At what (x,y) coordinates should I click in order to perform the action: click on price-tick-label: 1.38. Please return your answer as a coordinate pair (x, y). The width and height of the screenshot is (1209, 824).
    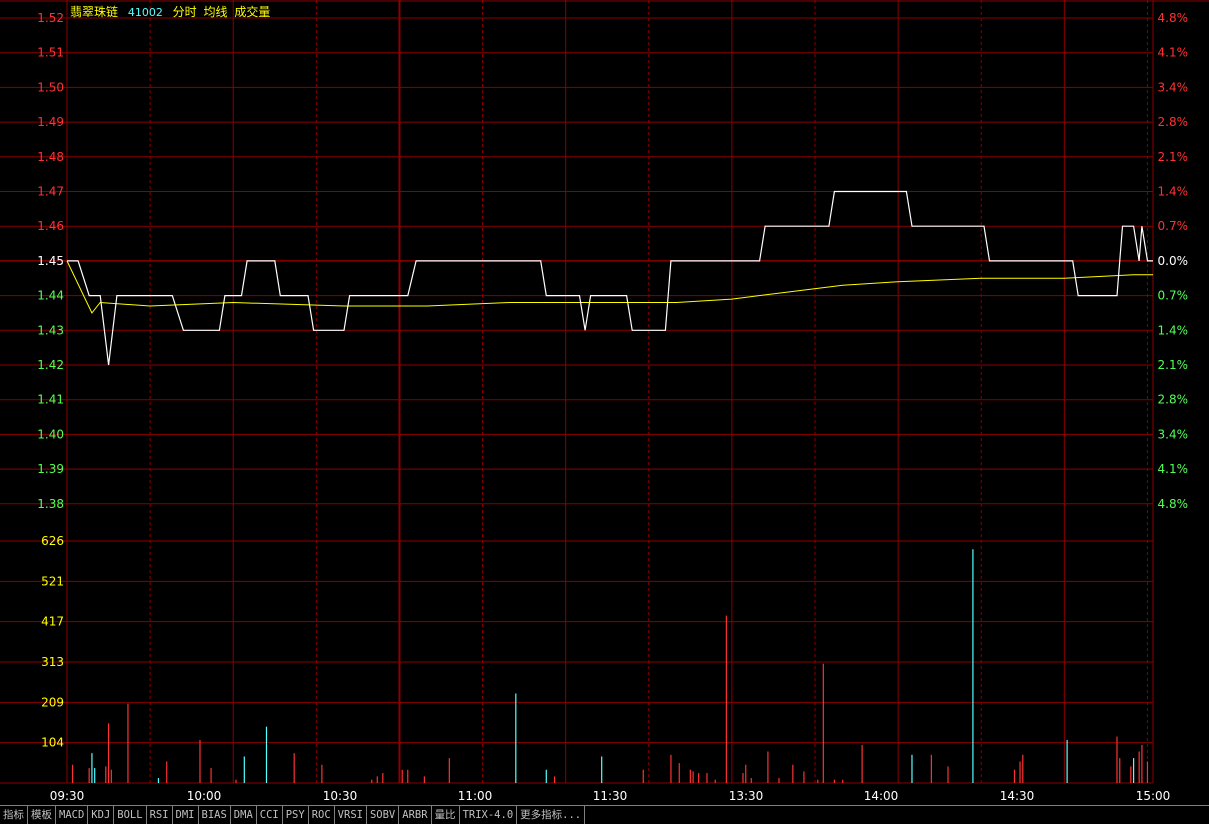
    Looking at the image, I should click on (50, 504).